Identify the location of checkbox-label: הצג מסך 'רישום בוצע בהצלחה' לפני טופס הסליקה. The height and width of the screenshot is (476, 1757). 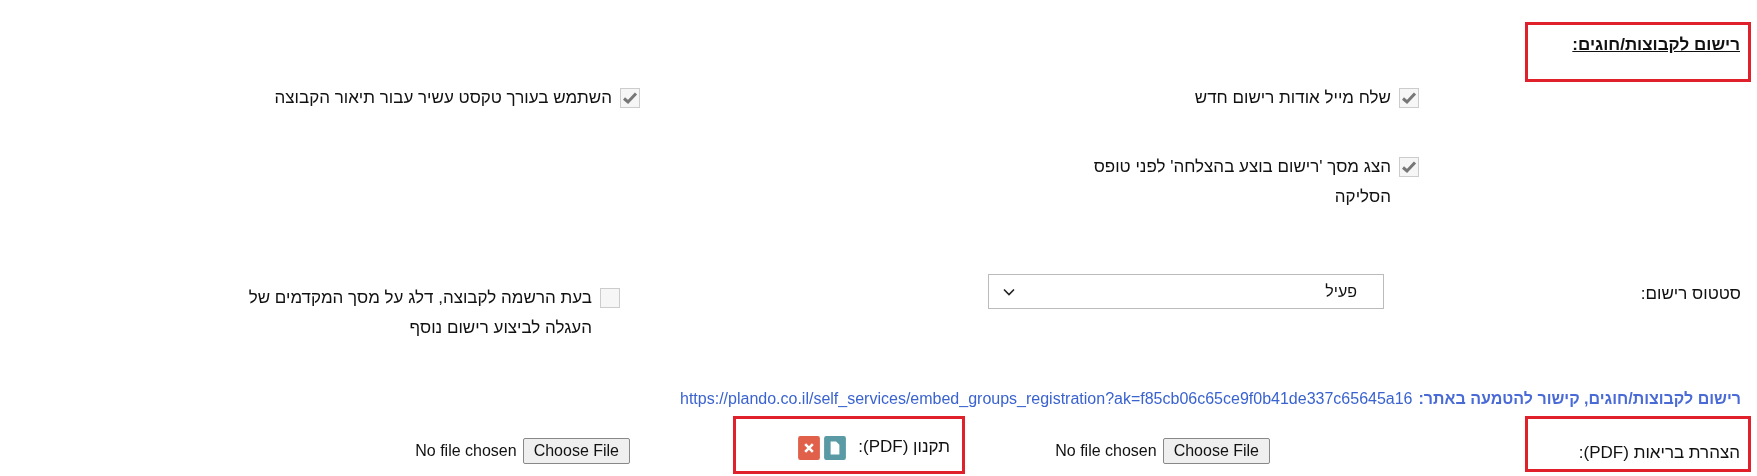
(1241, 182).